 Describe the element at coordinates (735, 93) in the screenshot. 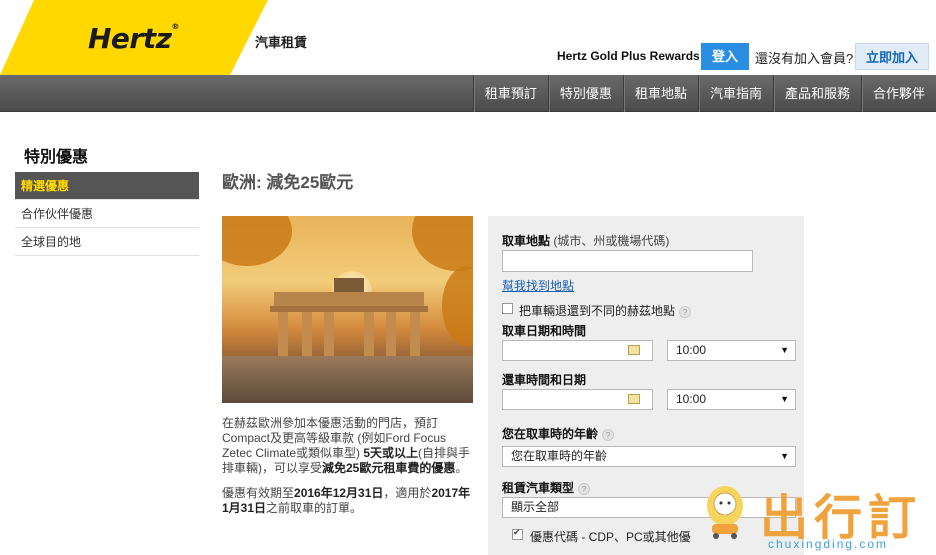

I see `nav-item-car-guide: 汽車指南` at that location.